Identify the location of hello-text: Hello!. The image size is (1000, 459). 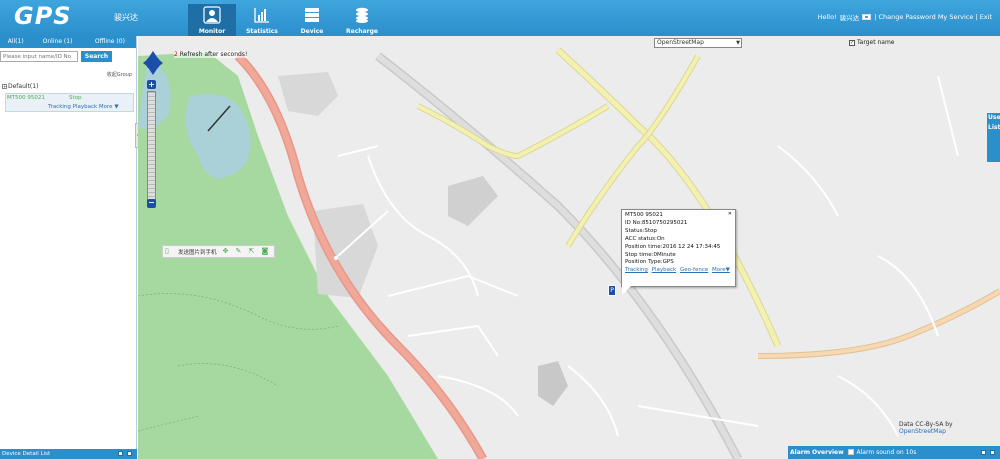
(827, 17).